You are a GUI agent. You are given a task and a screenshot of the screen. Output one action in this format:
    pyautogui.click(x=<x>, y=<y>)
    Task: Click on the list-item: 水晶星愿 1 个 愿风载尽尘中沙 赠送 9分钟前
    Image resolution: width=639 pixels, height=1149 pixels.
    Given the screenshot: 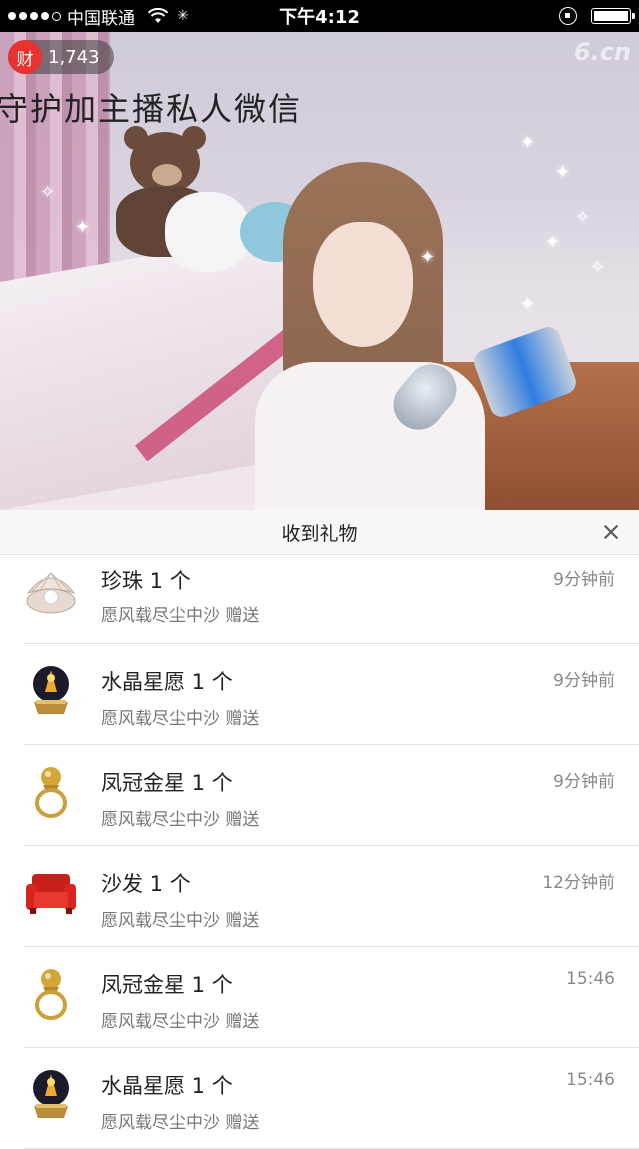 What is the action you would take?
    pyautogui.click(x=331, y=694)
    